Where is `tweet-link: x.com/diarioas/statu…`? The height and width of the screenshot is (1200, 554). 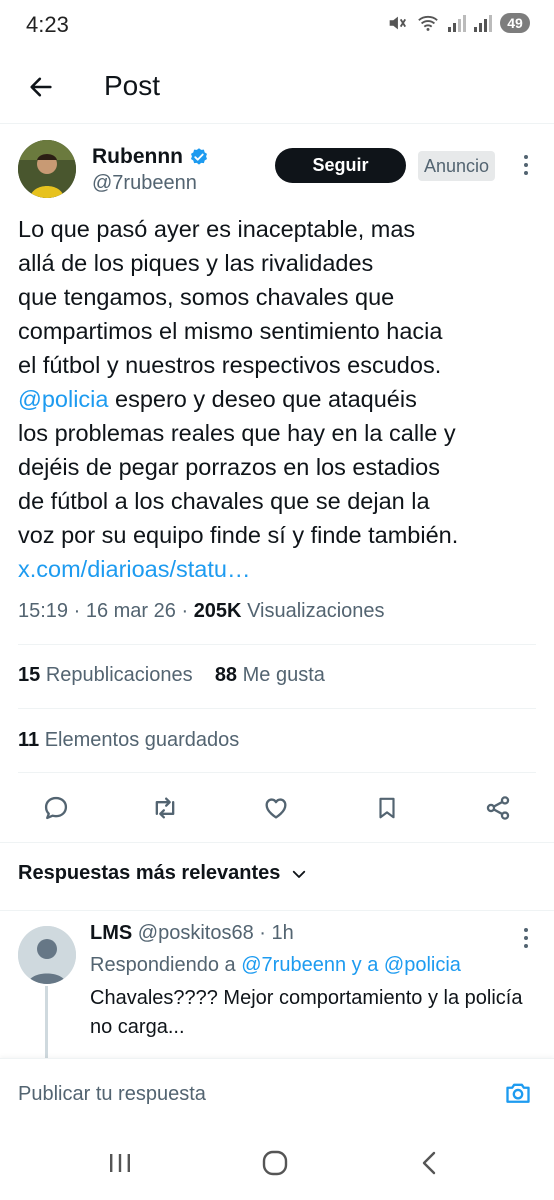
tweet-link: x.com/diarioas/statu… is located at coordinates (278, 569).